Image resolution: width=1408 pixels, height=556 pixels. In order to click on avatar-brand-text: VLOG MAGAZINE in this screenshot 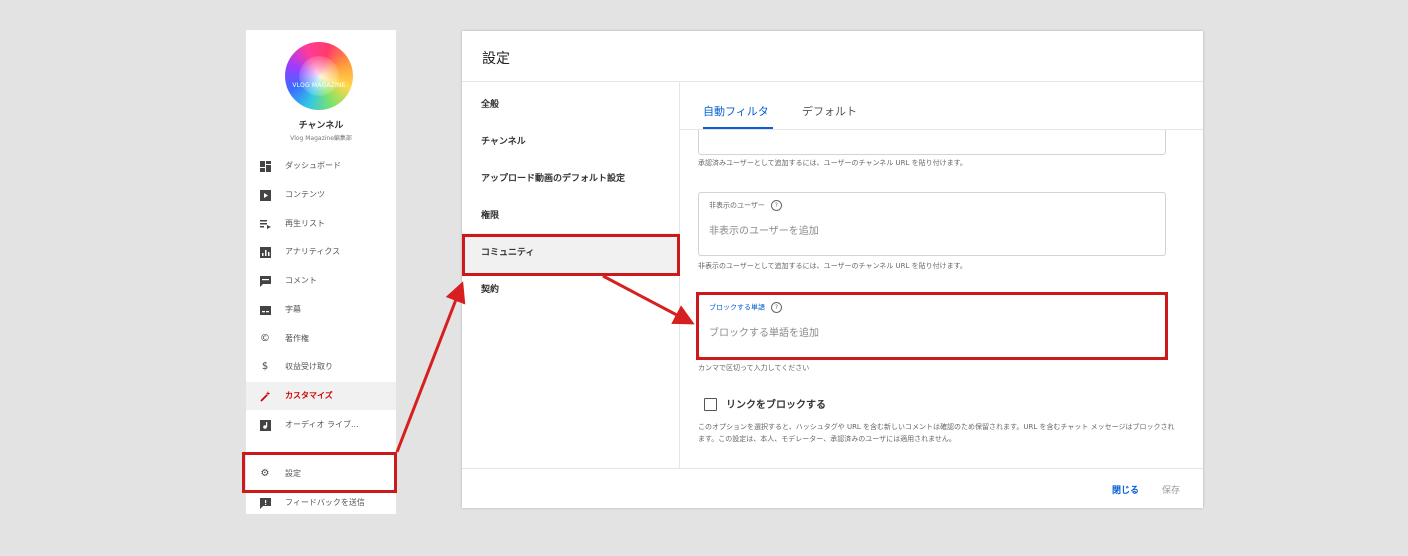, I will do `click(319, 85)`.